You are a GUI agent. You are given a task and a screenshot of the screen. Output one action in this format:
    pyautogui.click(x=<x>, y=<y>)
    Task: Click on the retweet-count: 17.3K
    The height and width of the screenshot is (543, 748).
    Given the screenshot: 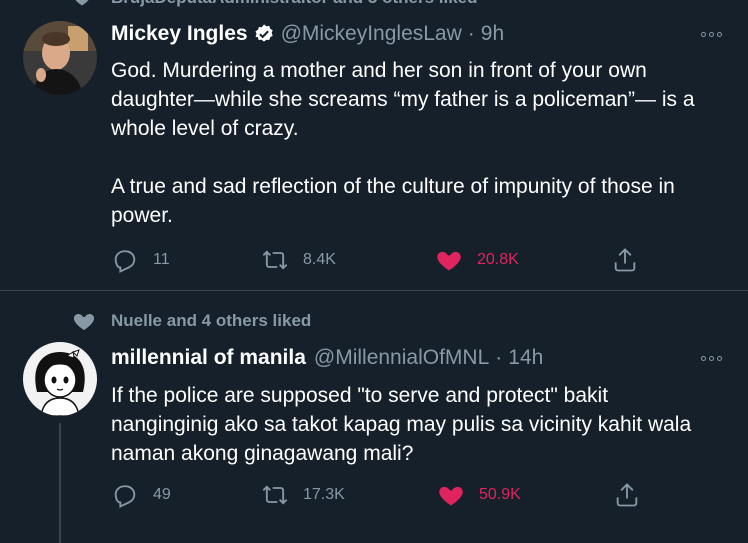 What is the action you would take?
    pyautogui.click(x=324, y=494)
    